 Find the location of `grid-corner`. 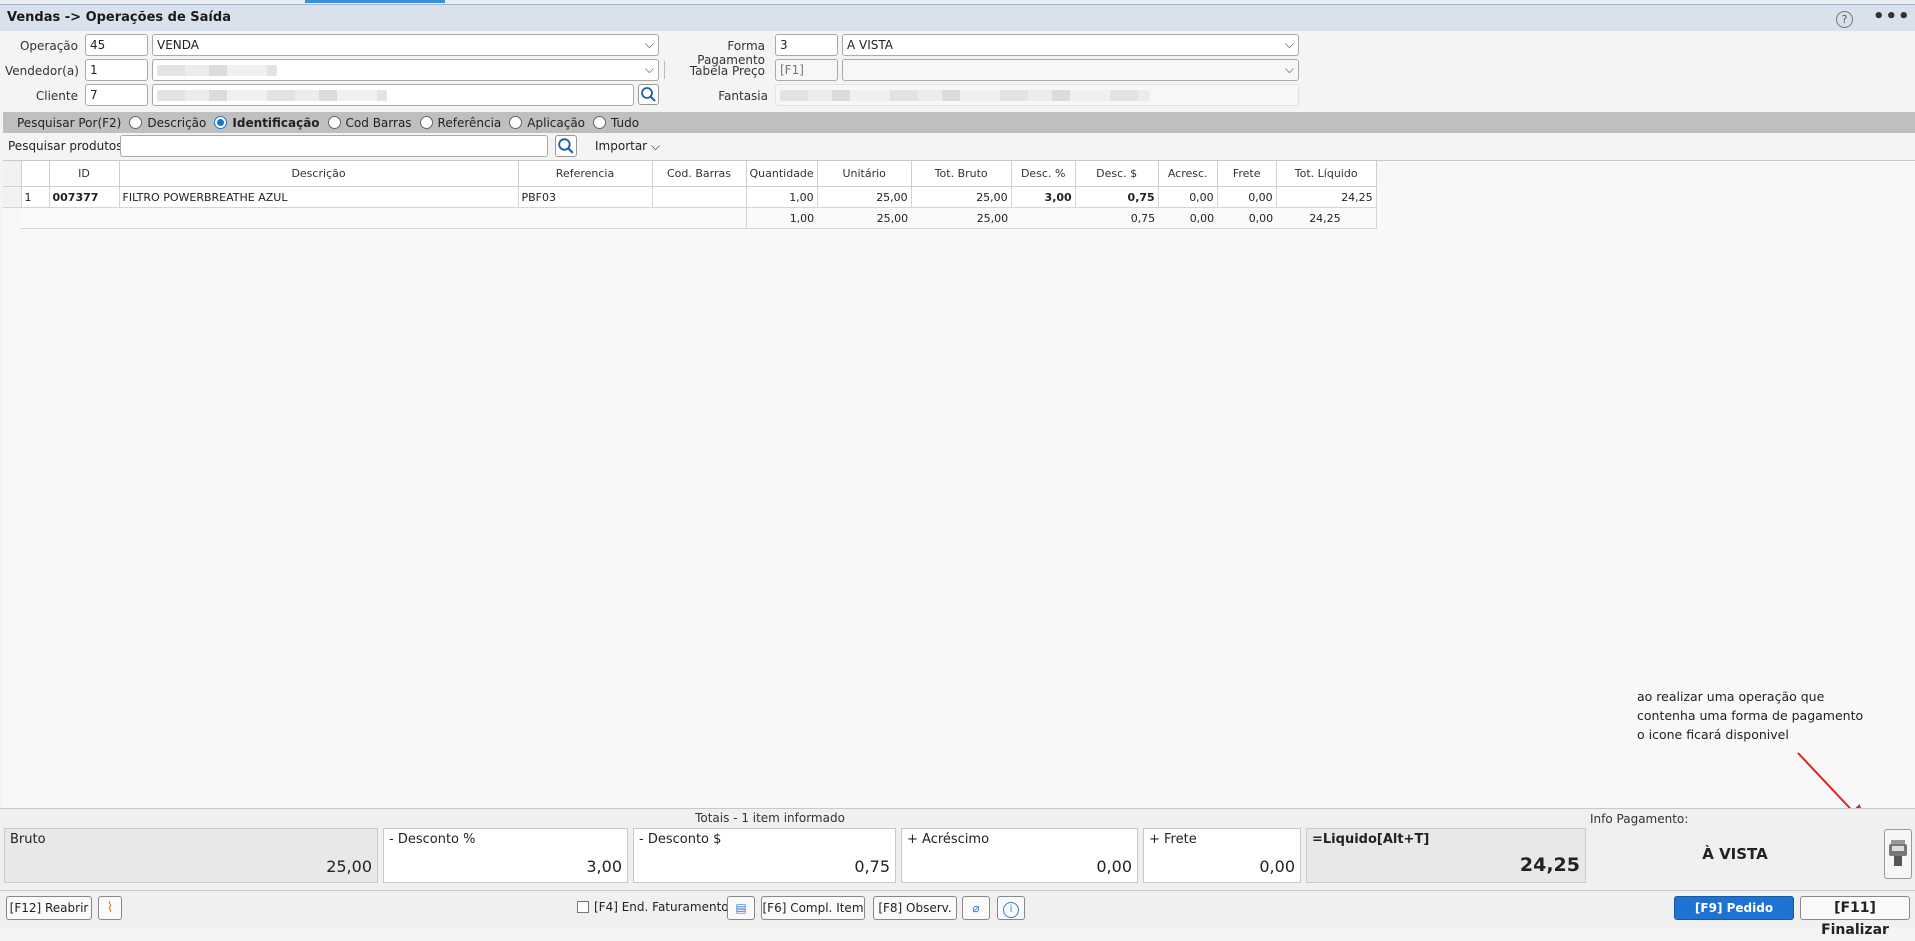

grid-corner is located at coordinates (12, 174).